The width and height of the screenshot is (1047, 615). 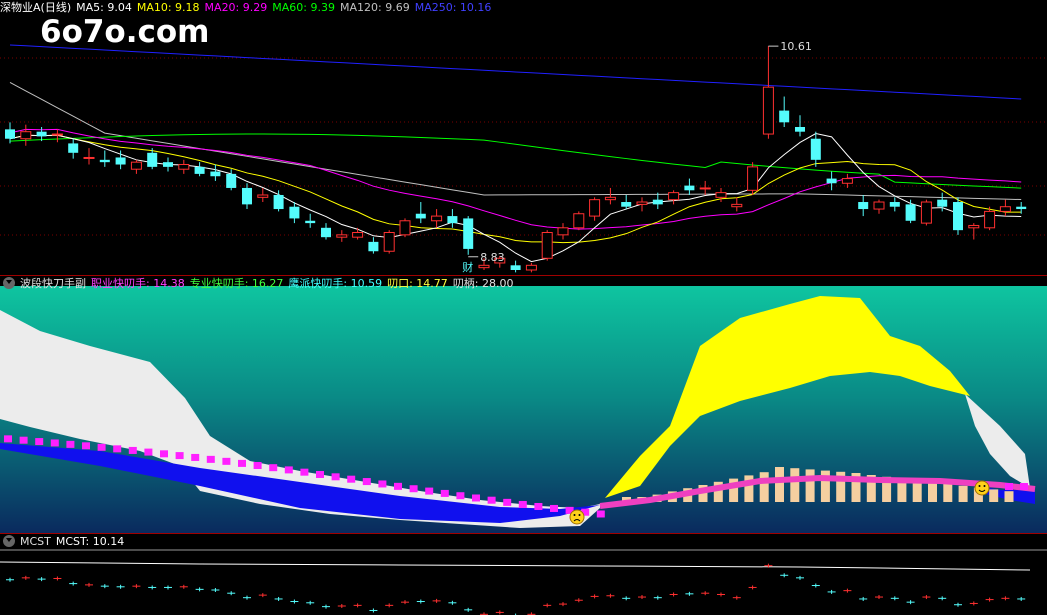 I want to click on mcst-chart, so click(x=523, y=574).